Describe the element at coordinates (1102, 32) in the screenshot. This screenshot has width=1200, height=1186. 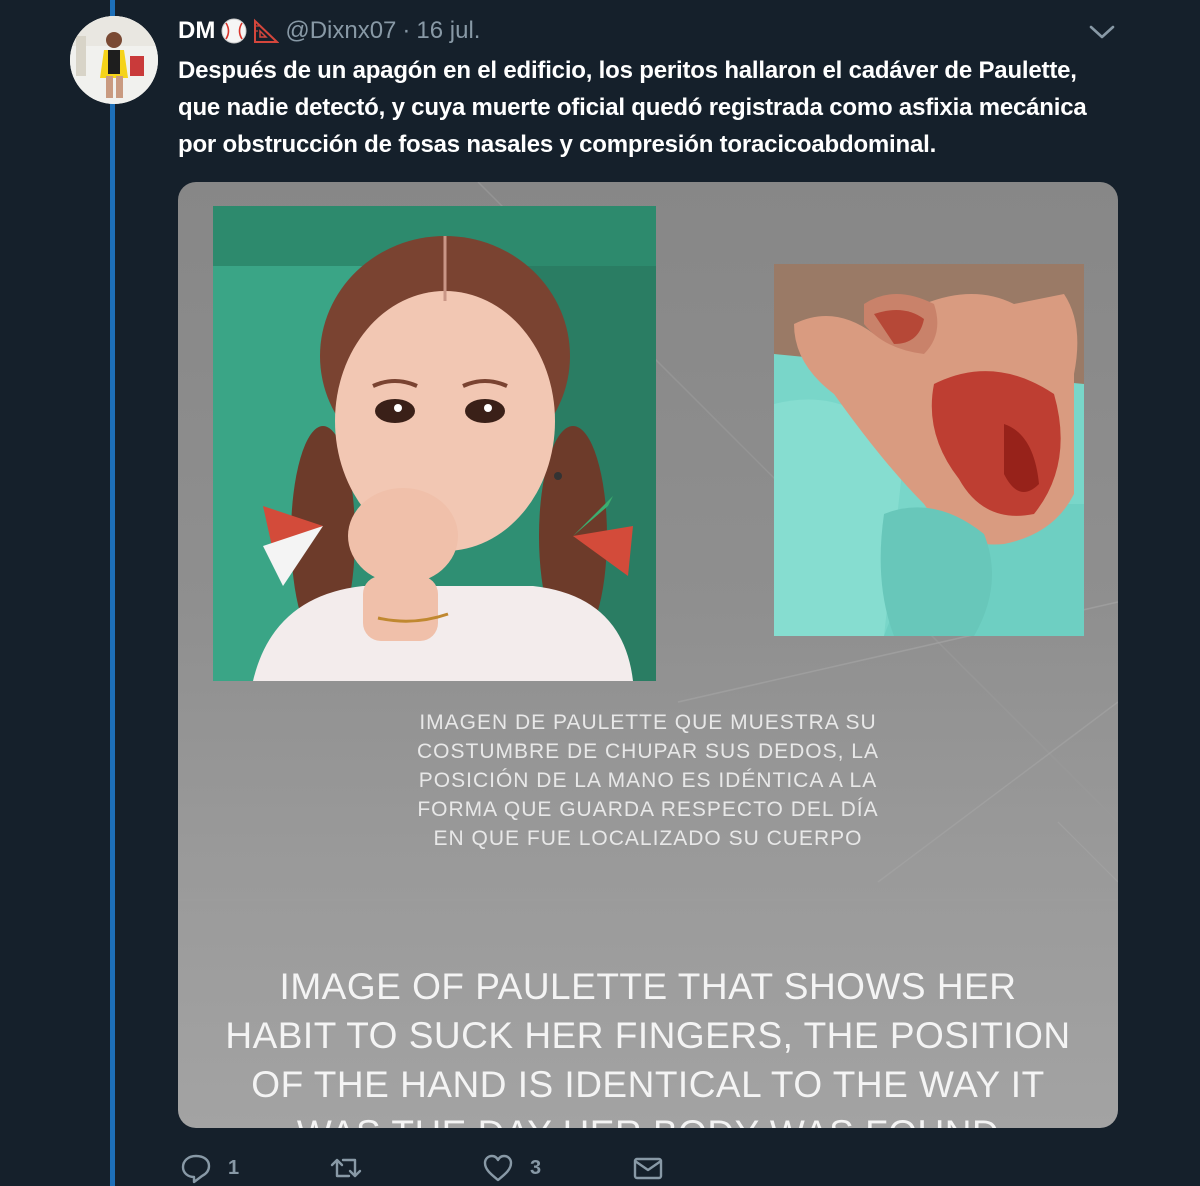
I see `chevron-down-icon` at that location.